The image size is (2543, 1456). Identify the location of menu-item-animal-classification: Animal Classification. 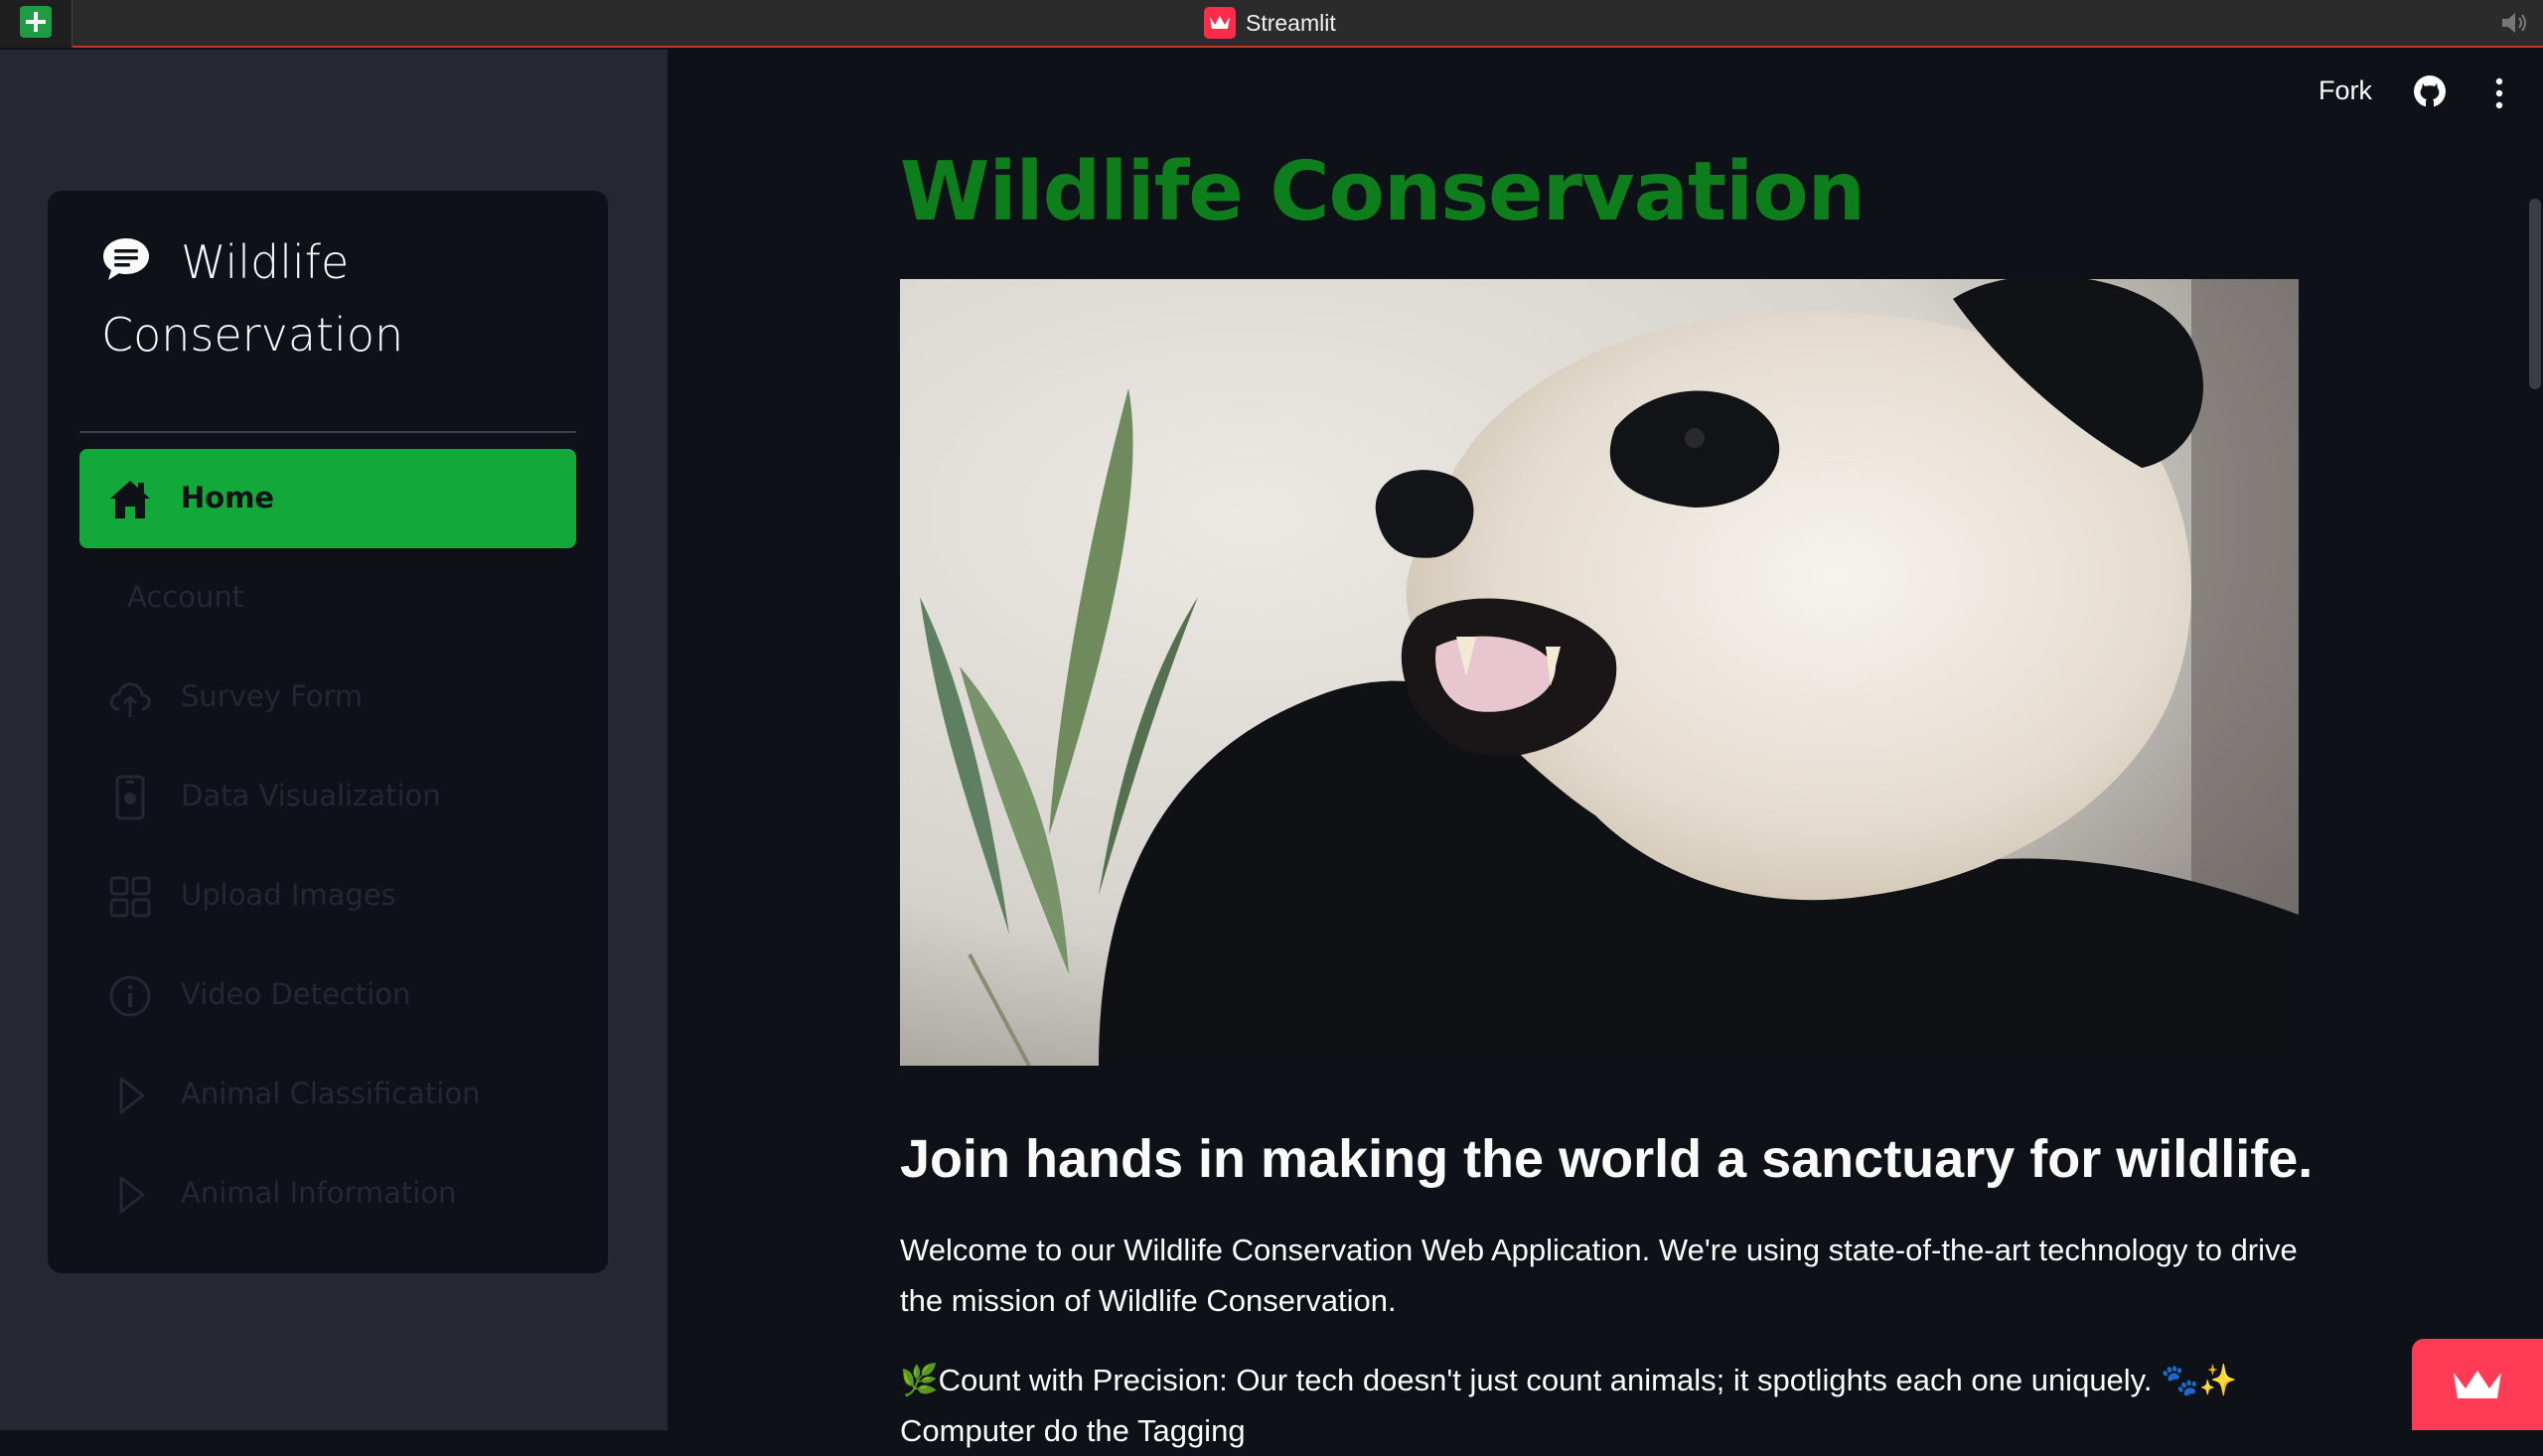
(327, 1094).